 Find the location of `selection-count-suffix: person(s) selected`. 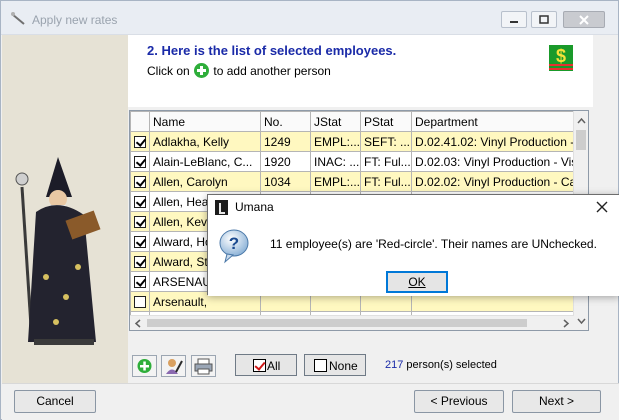

selection-count-suffix: person(s) selected is located at coordinates (450, 365).